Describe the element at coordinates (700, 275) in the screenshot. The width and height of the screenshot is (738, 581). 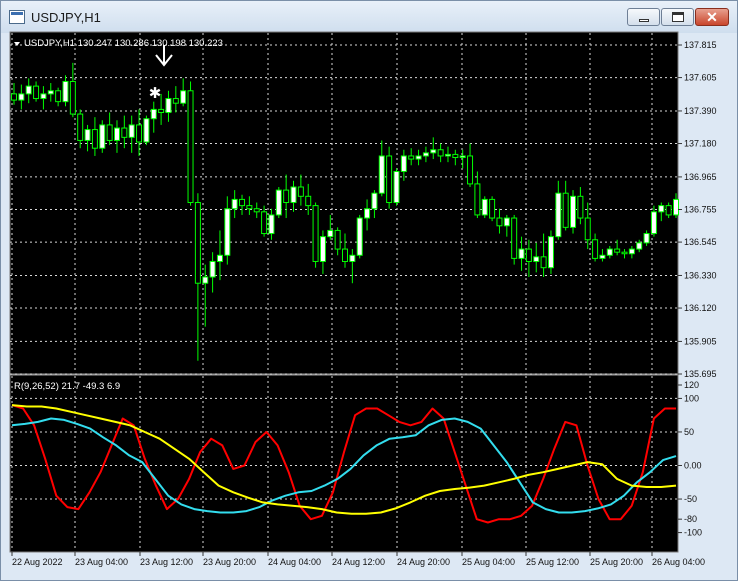
I see `price-axis-label: 136.330` at that location.